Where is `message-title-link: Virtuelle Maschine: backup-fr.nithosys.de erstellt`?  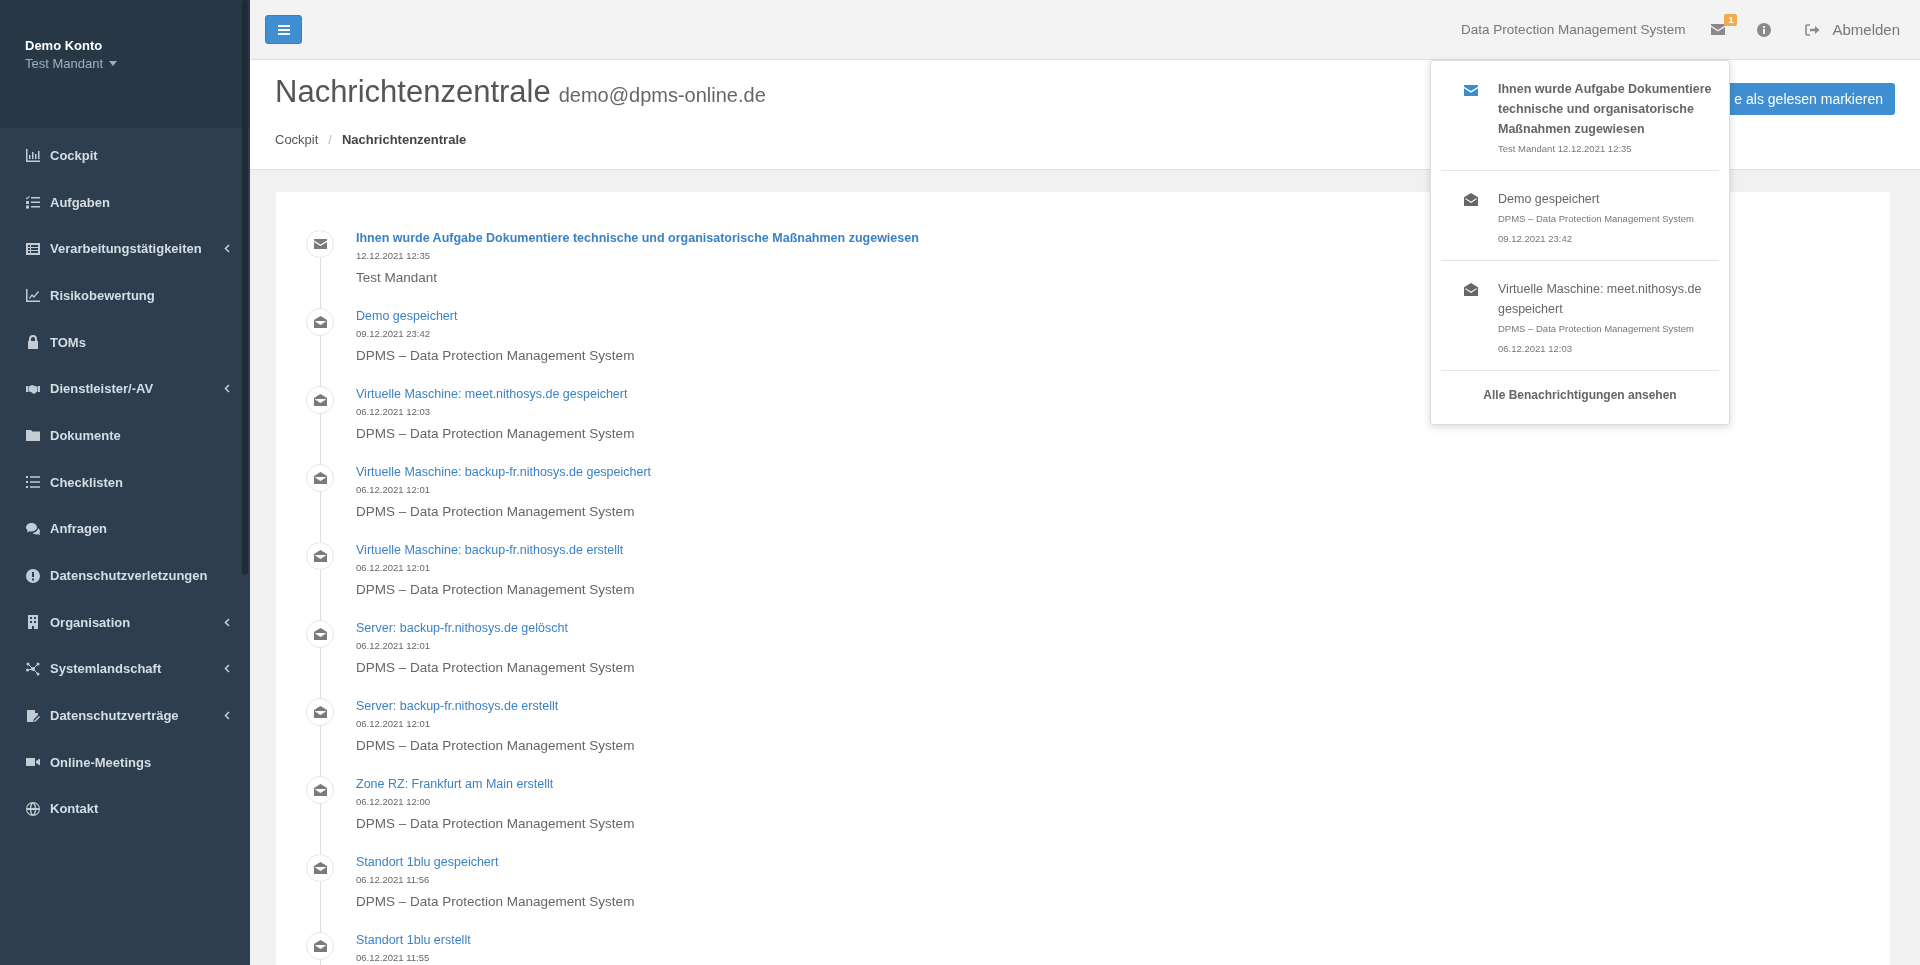
message-title-link: Virtuelle Maschine: backup-fr.nithosys.de erstellt is located at coordinates (495, 550).